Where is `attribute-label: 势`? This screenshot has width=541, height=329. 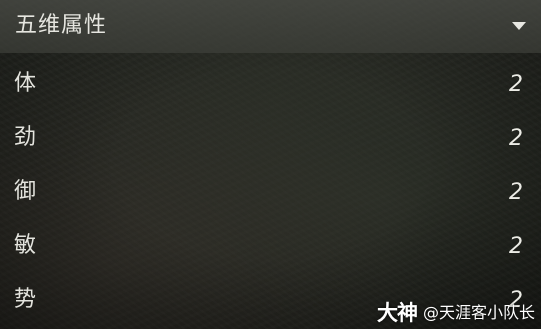 attribute-label: 势 is located at coordinates (25, 299).